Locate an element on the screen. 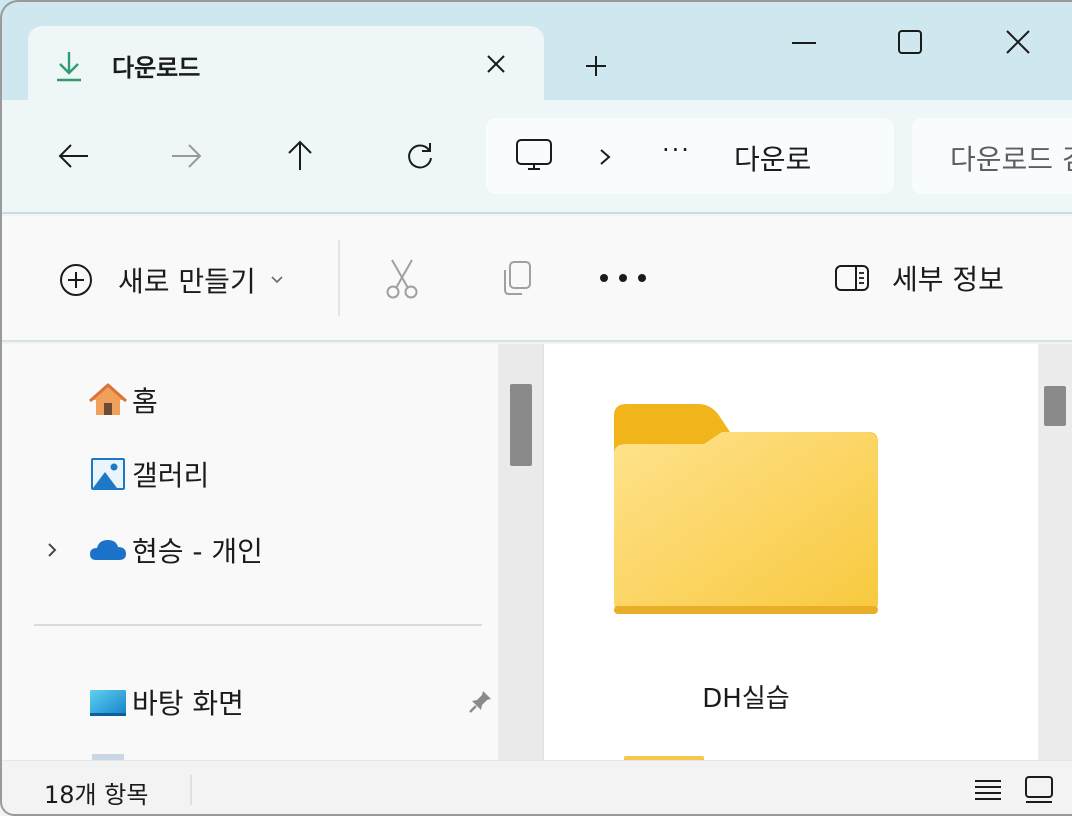 This screenshot has height=816, width=1072. this-pc-icon is located at coordinates (534, 154).